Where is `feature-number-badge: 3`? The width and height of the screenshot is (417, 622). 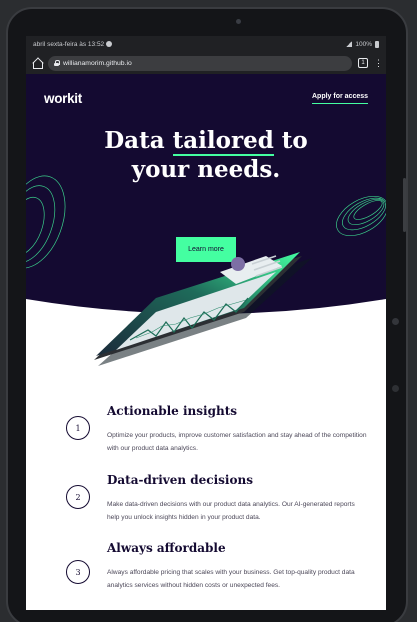
feature-number-badge: 3 is located at coordinates (78, 572).